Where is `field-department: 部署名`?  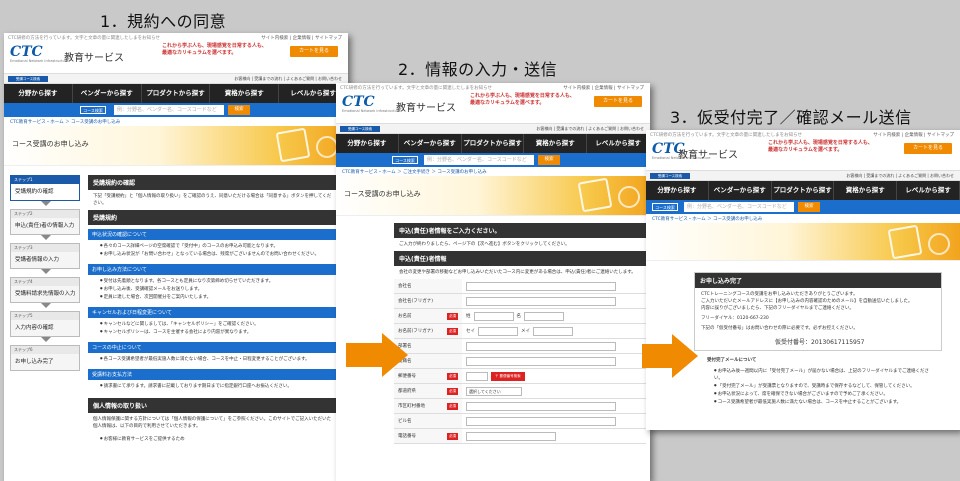
field-department: 部署名 is located at coordinates (520, 346).